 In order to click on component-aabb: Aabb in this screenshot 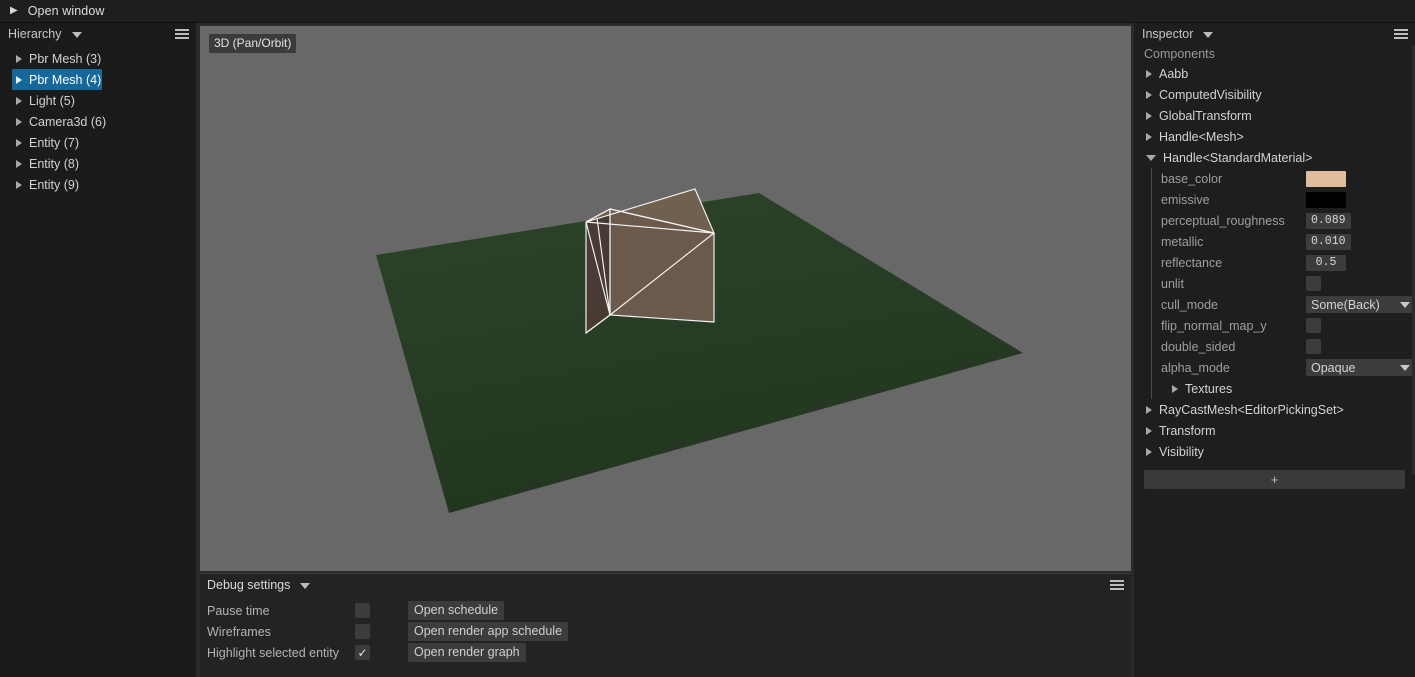, I will do `click(1274, 73)`.